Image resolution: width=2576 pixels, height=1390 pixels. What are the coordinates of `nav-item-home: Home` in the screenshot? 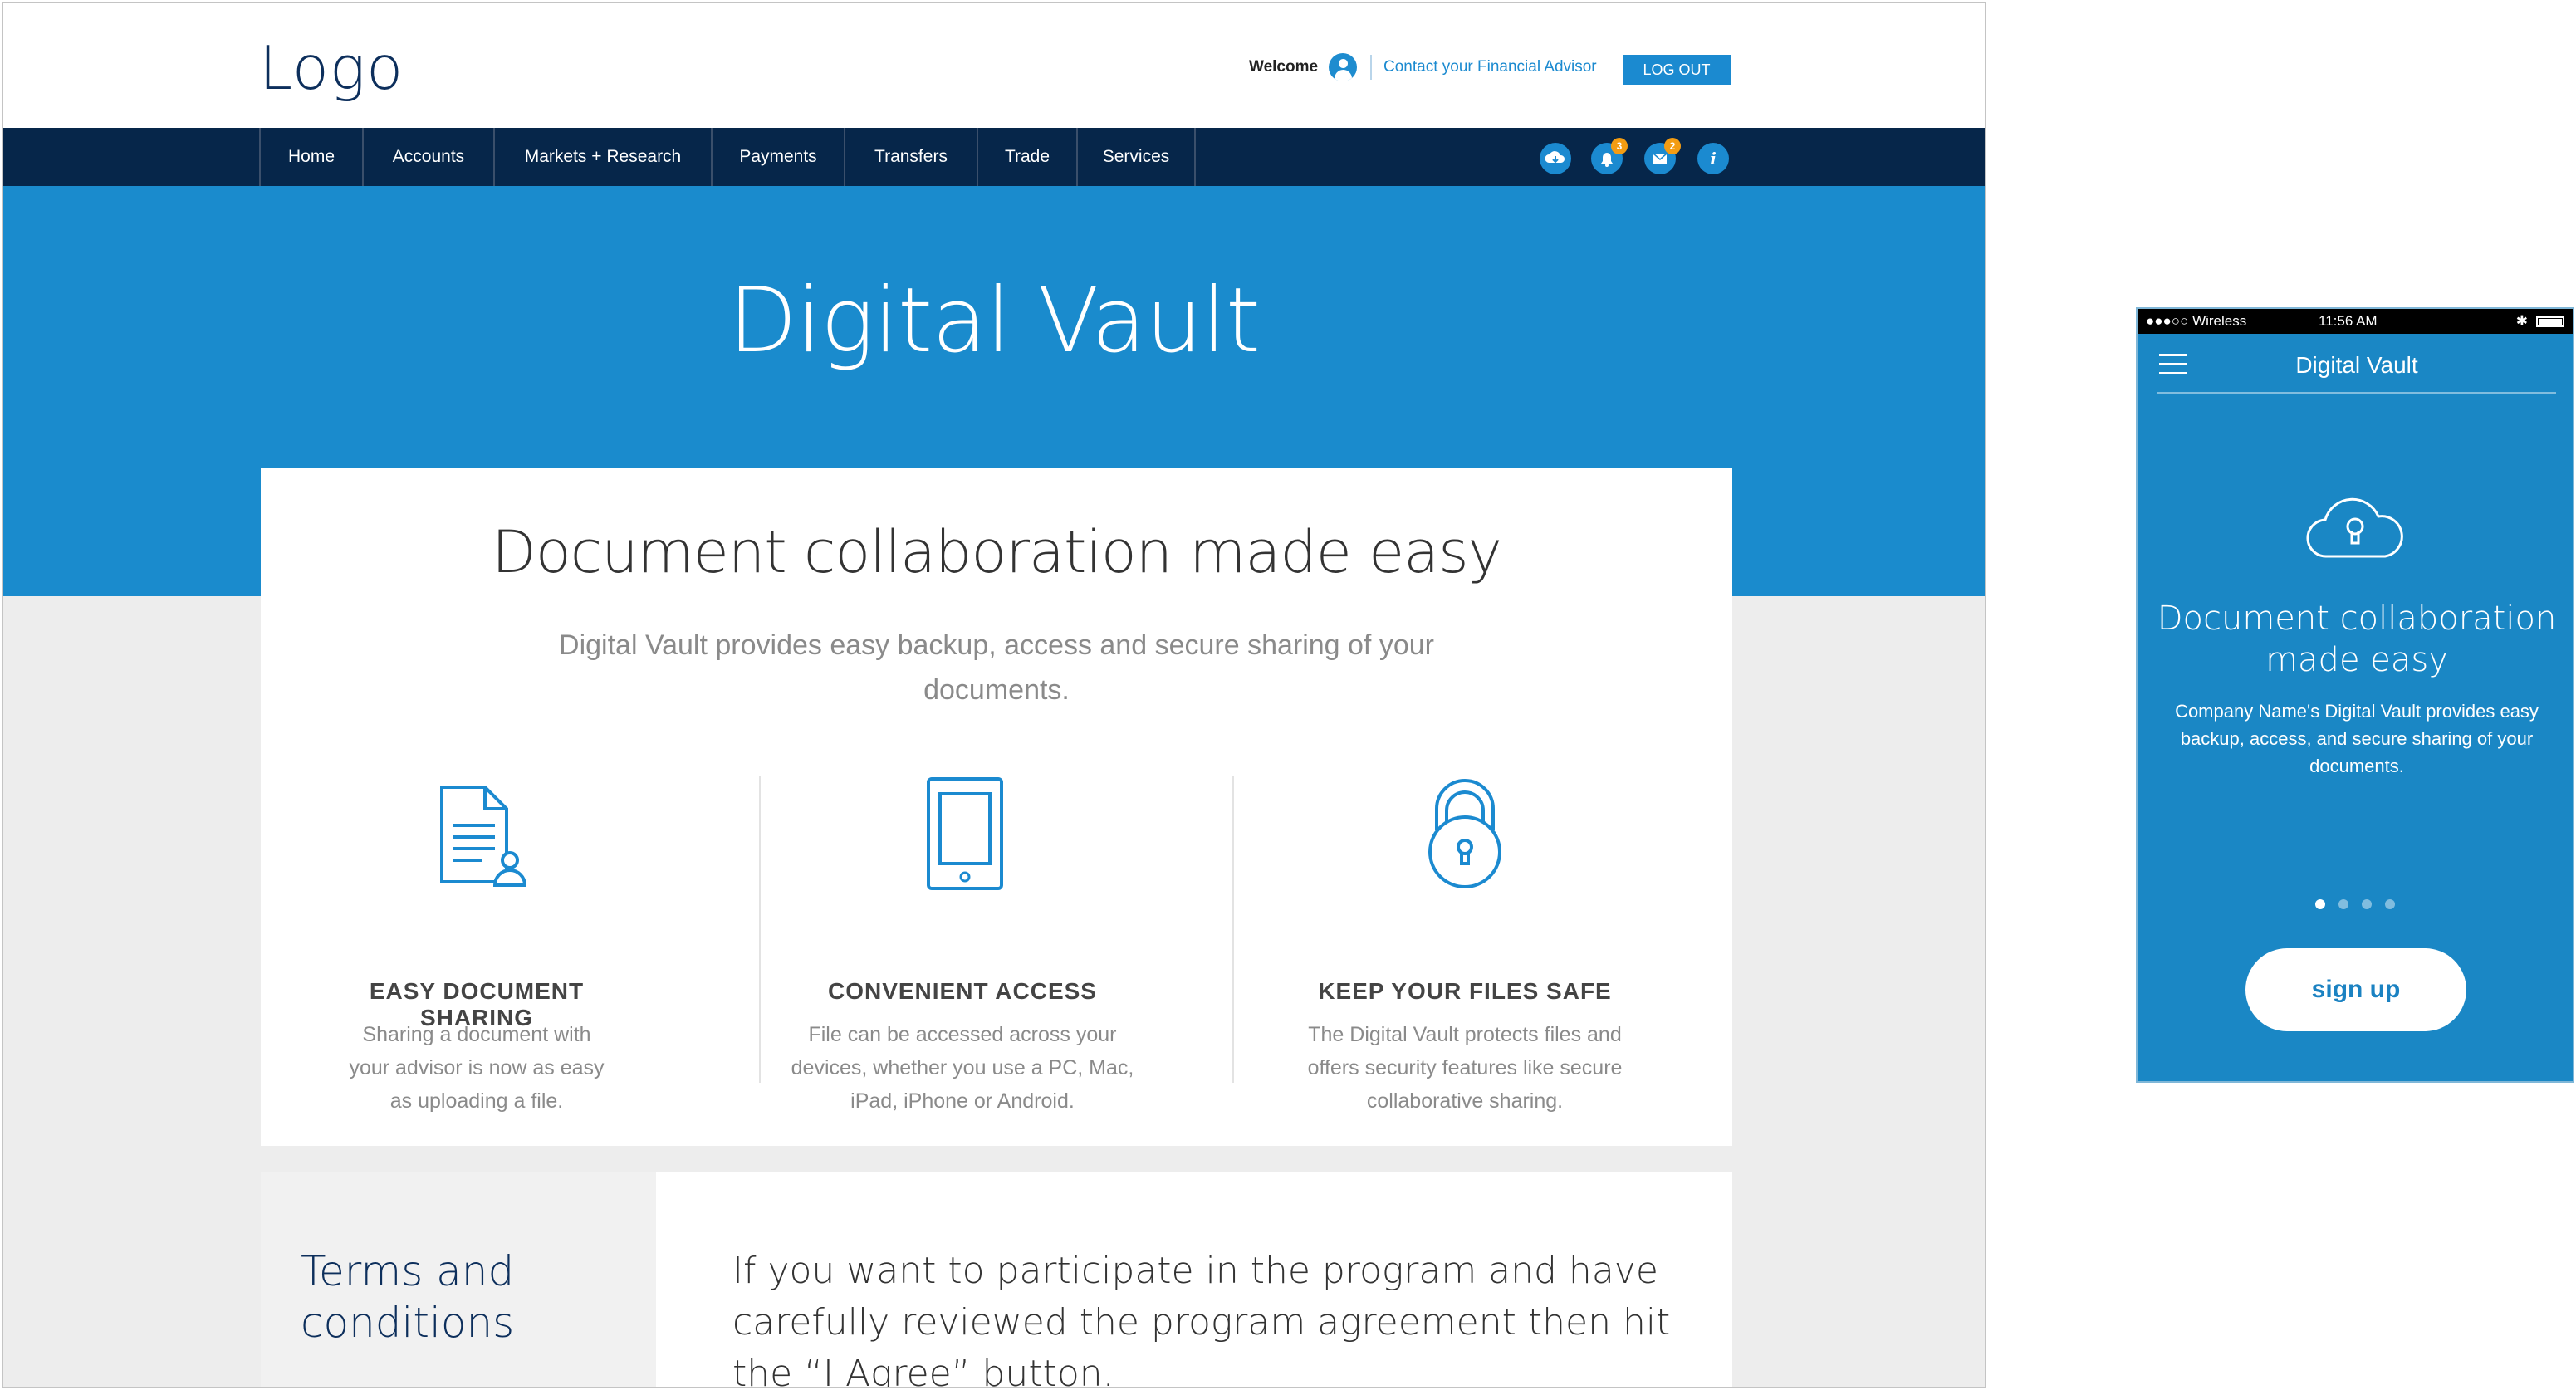 It's located at (310, 157).